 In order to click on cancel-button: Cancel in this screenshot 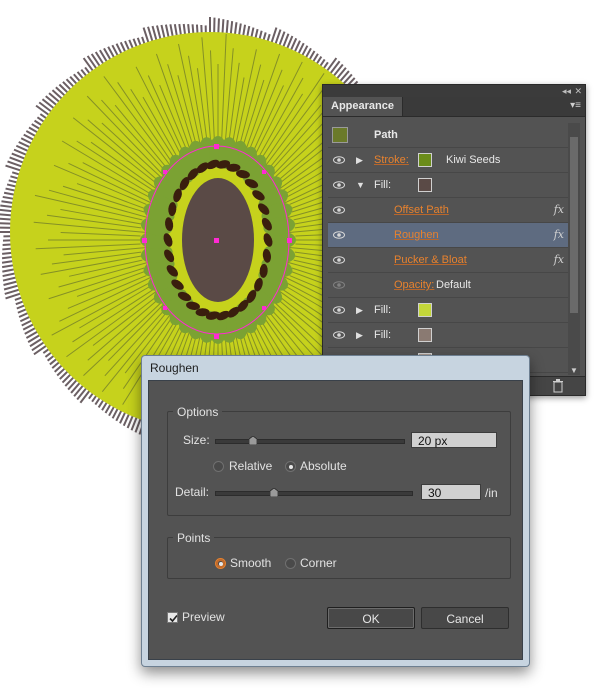, I will do `click(465, 618)`.